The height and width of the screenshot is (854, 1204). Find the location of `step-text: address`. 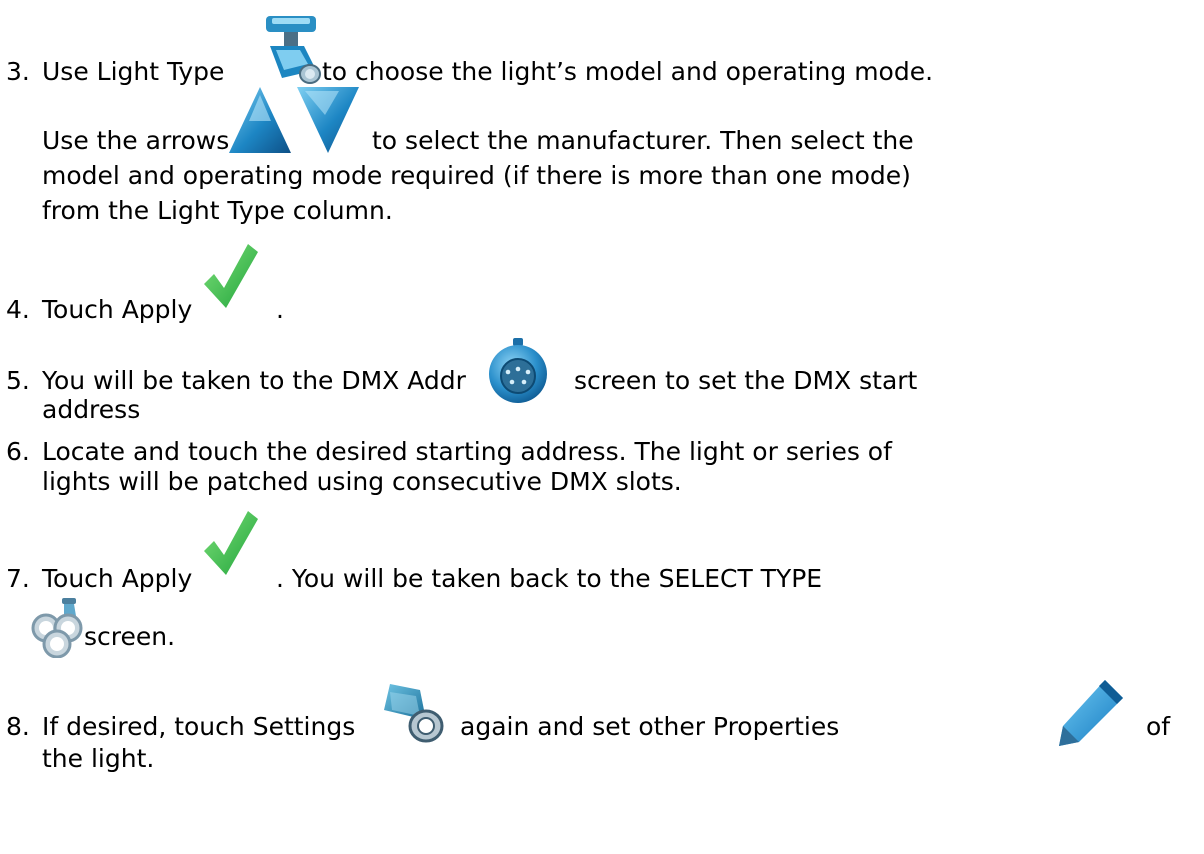

step-text: address is located at coordinates (91, 409).